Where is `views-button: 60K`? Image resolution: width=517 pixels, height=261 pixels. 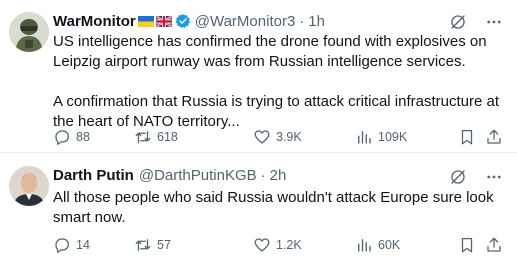 views-button: 60K is located at coordinates (377, 245).